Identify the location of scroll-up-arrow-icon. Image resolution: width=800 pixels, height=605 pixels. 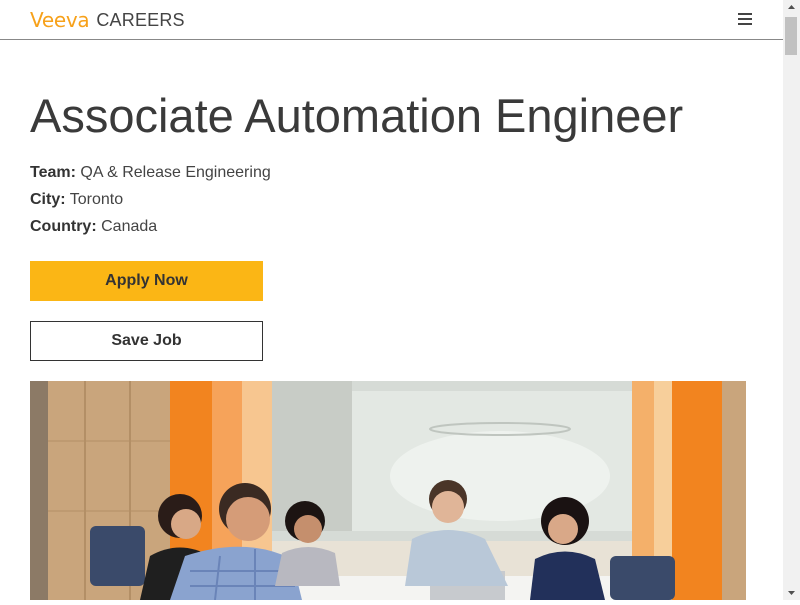
(791, 7).